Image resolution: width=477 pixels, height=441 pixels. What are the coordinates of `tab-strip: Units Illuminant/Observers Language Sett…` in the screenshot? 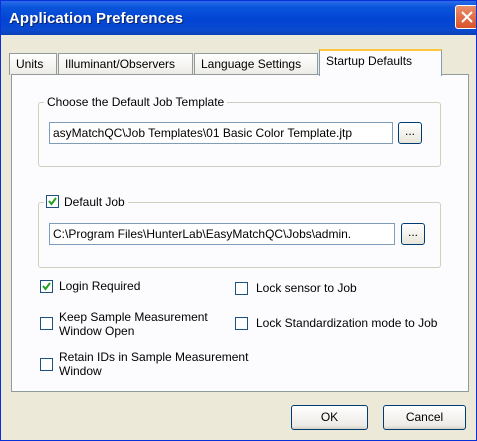 It's located at (238, 62).